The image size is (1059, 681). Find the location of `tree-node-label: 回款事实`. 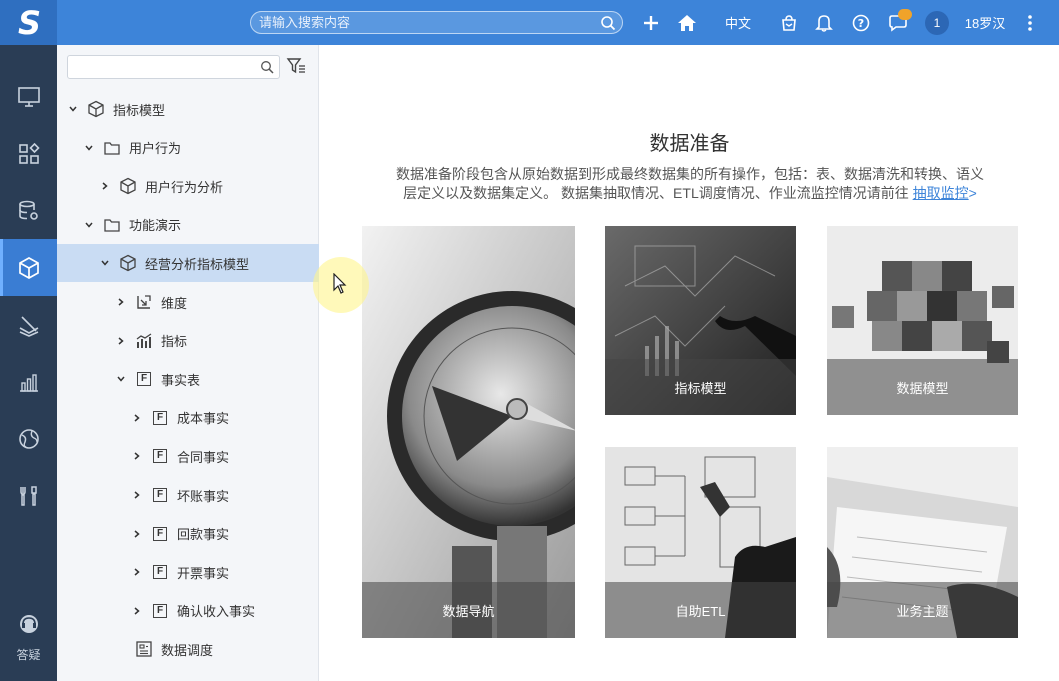

tree-node-label: 回款事实 is located at coordinates (203, 535).